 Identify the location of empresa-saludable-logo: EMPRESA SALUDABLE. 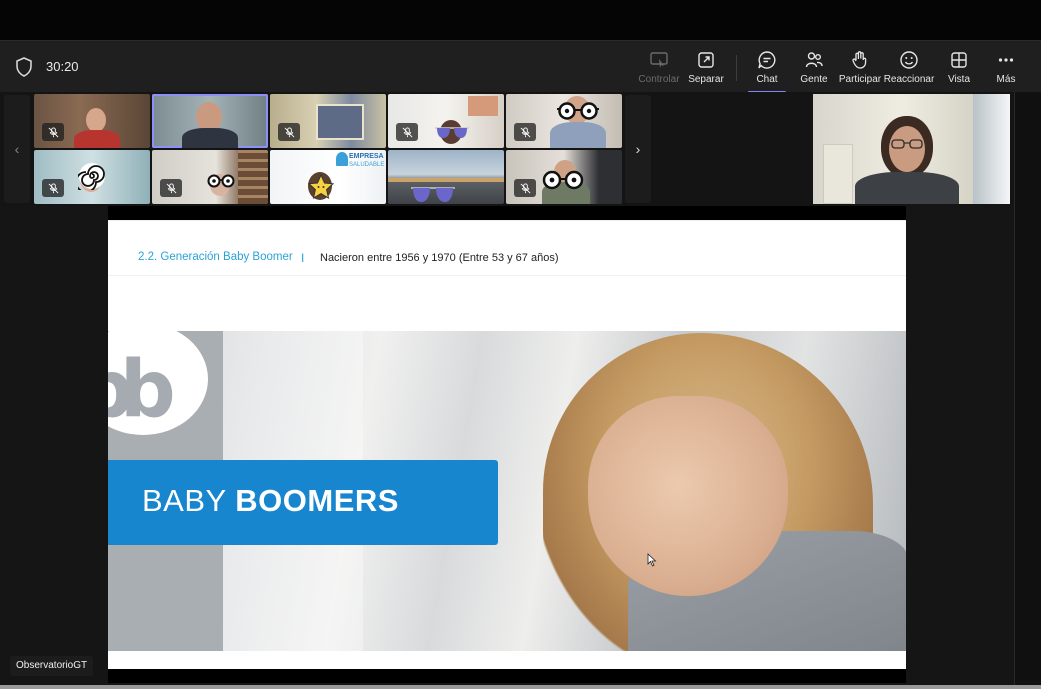
(361, 167).